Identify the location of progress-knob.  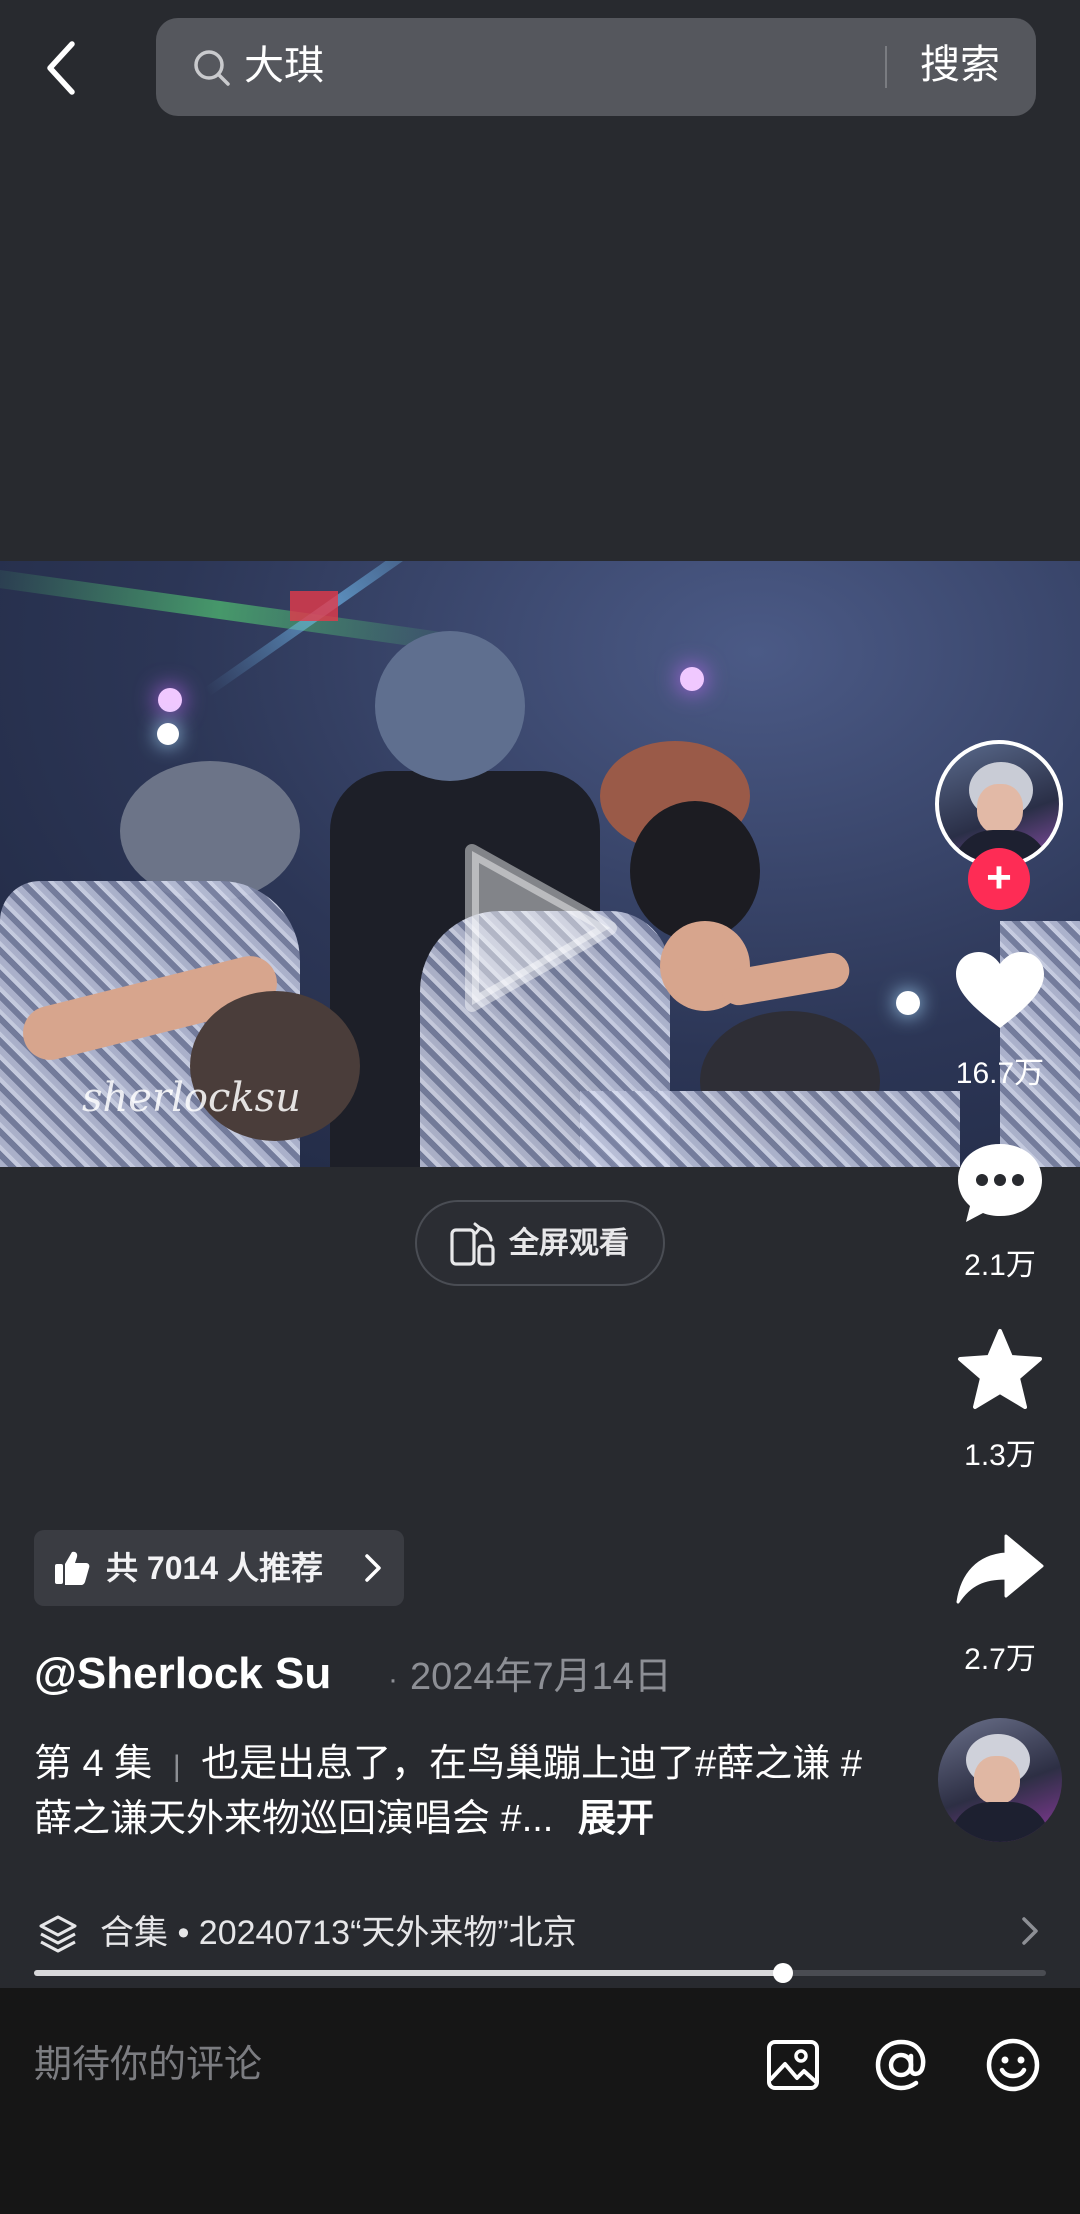
(782, 1973).